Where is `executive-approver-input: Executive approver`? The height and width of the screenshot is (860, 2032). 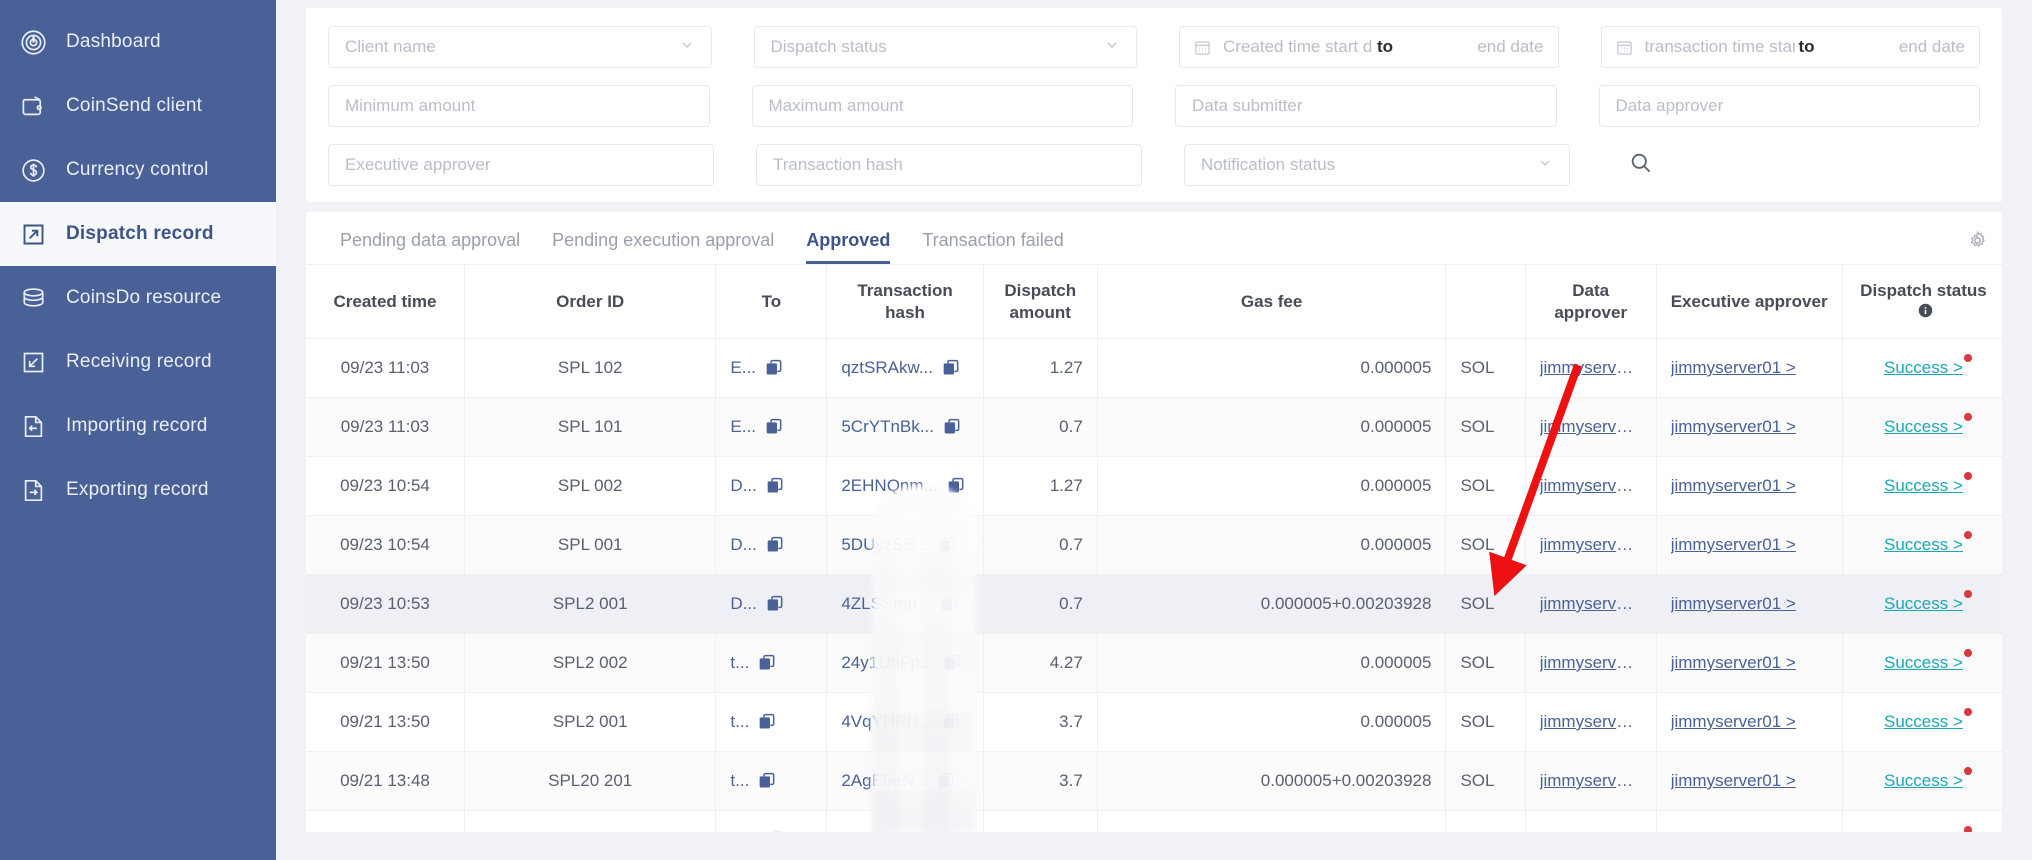 executive-approver-input: Executive approver is located at coordinates (521, 165).